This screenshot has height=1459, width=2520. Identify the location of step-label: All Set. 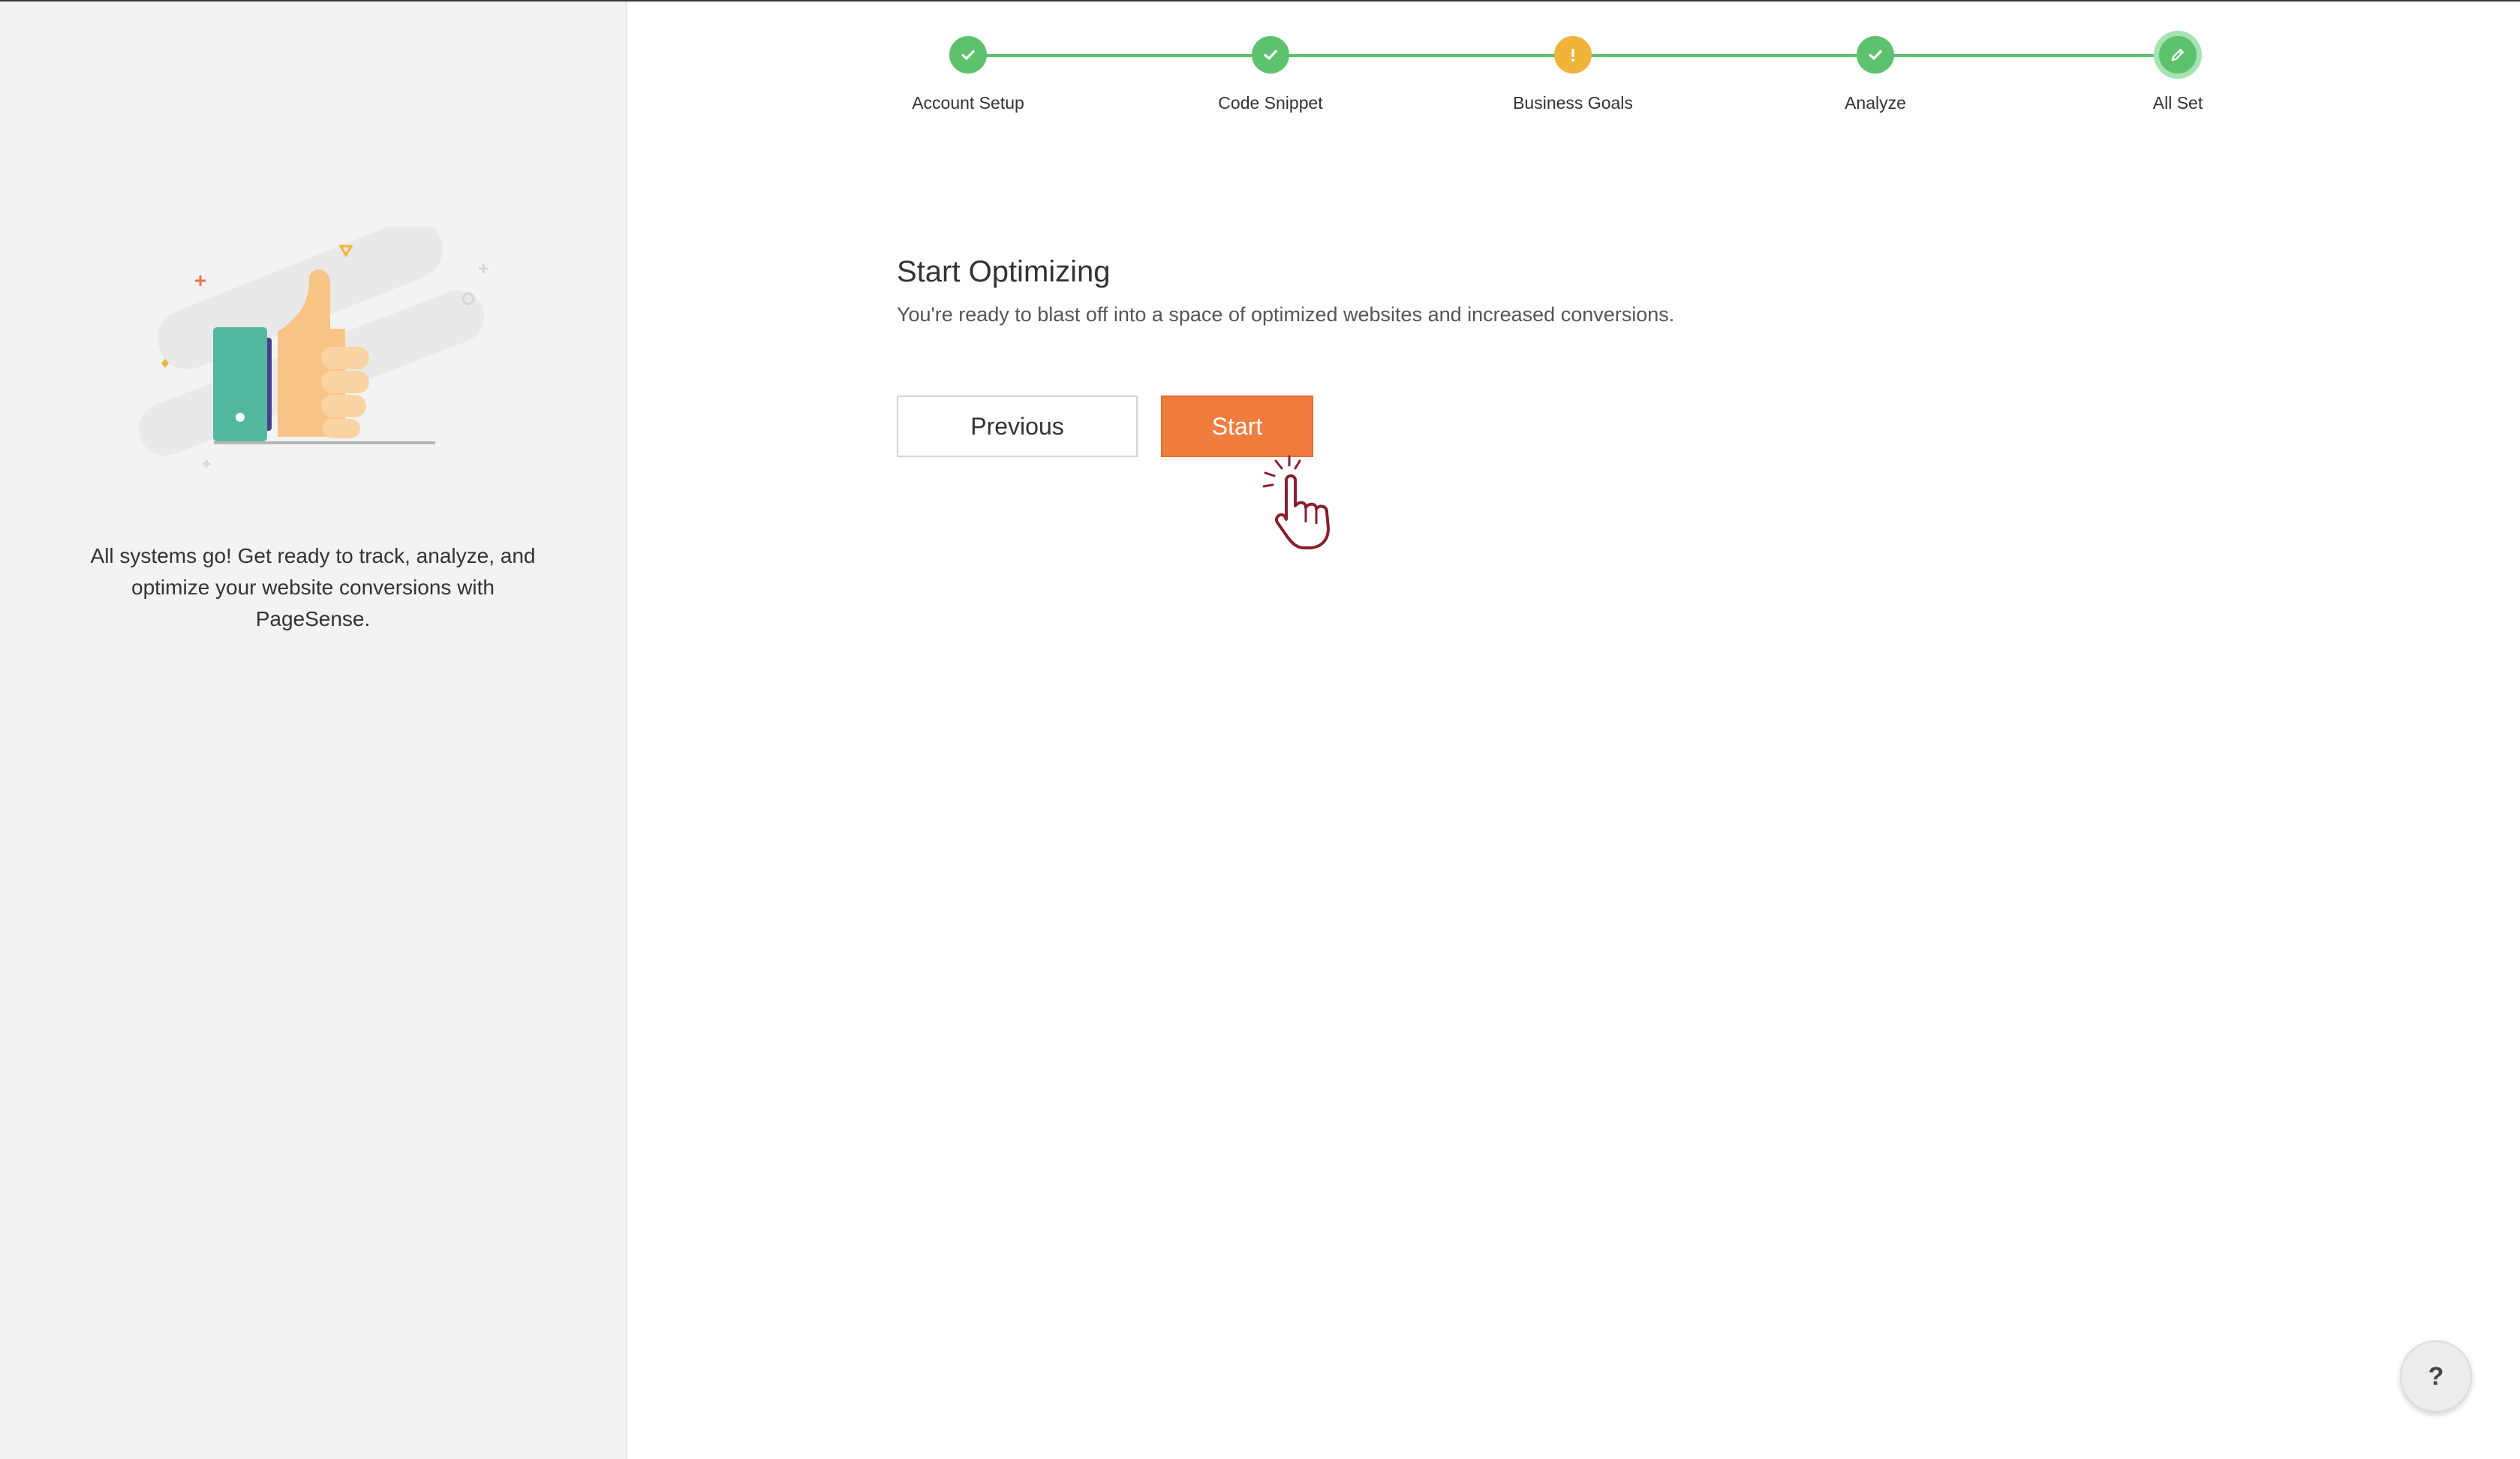
(2177, 103).